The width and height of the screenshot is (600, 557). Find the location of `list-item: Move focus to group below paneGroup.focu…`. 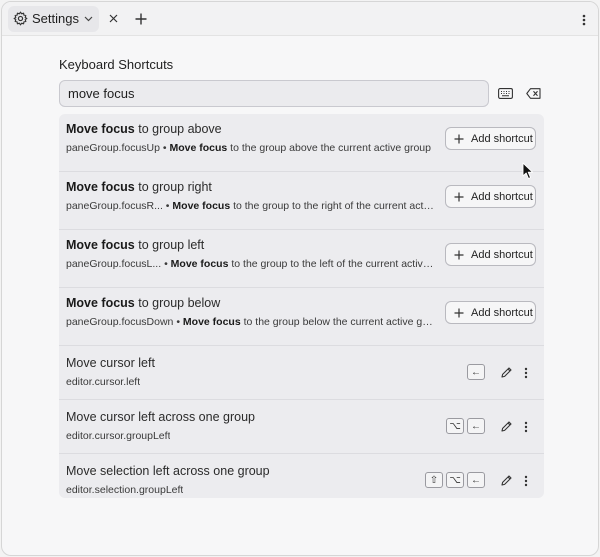

list-item: Move focus to group below paneGroup.focu… is located at coordinates (301, 317).